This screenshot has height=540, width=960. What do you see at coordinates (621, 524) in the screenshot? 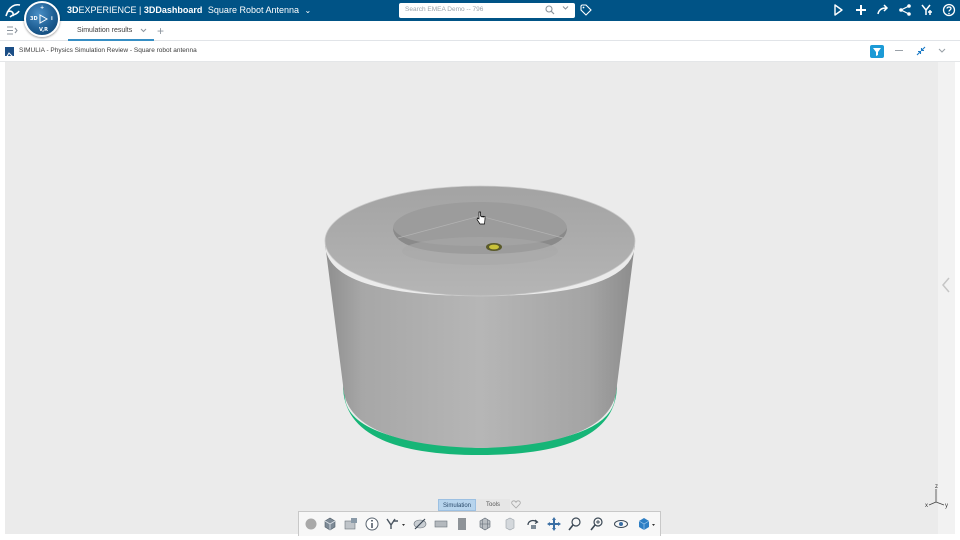
I see `look-at-icon` at bounding box center [621, 524].